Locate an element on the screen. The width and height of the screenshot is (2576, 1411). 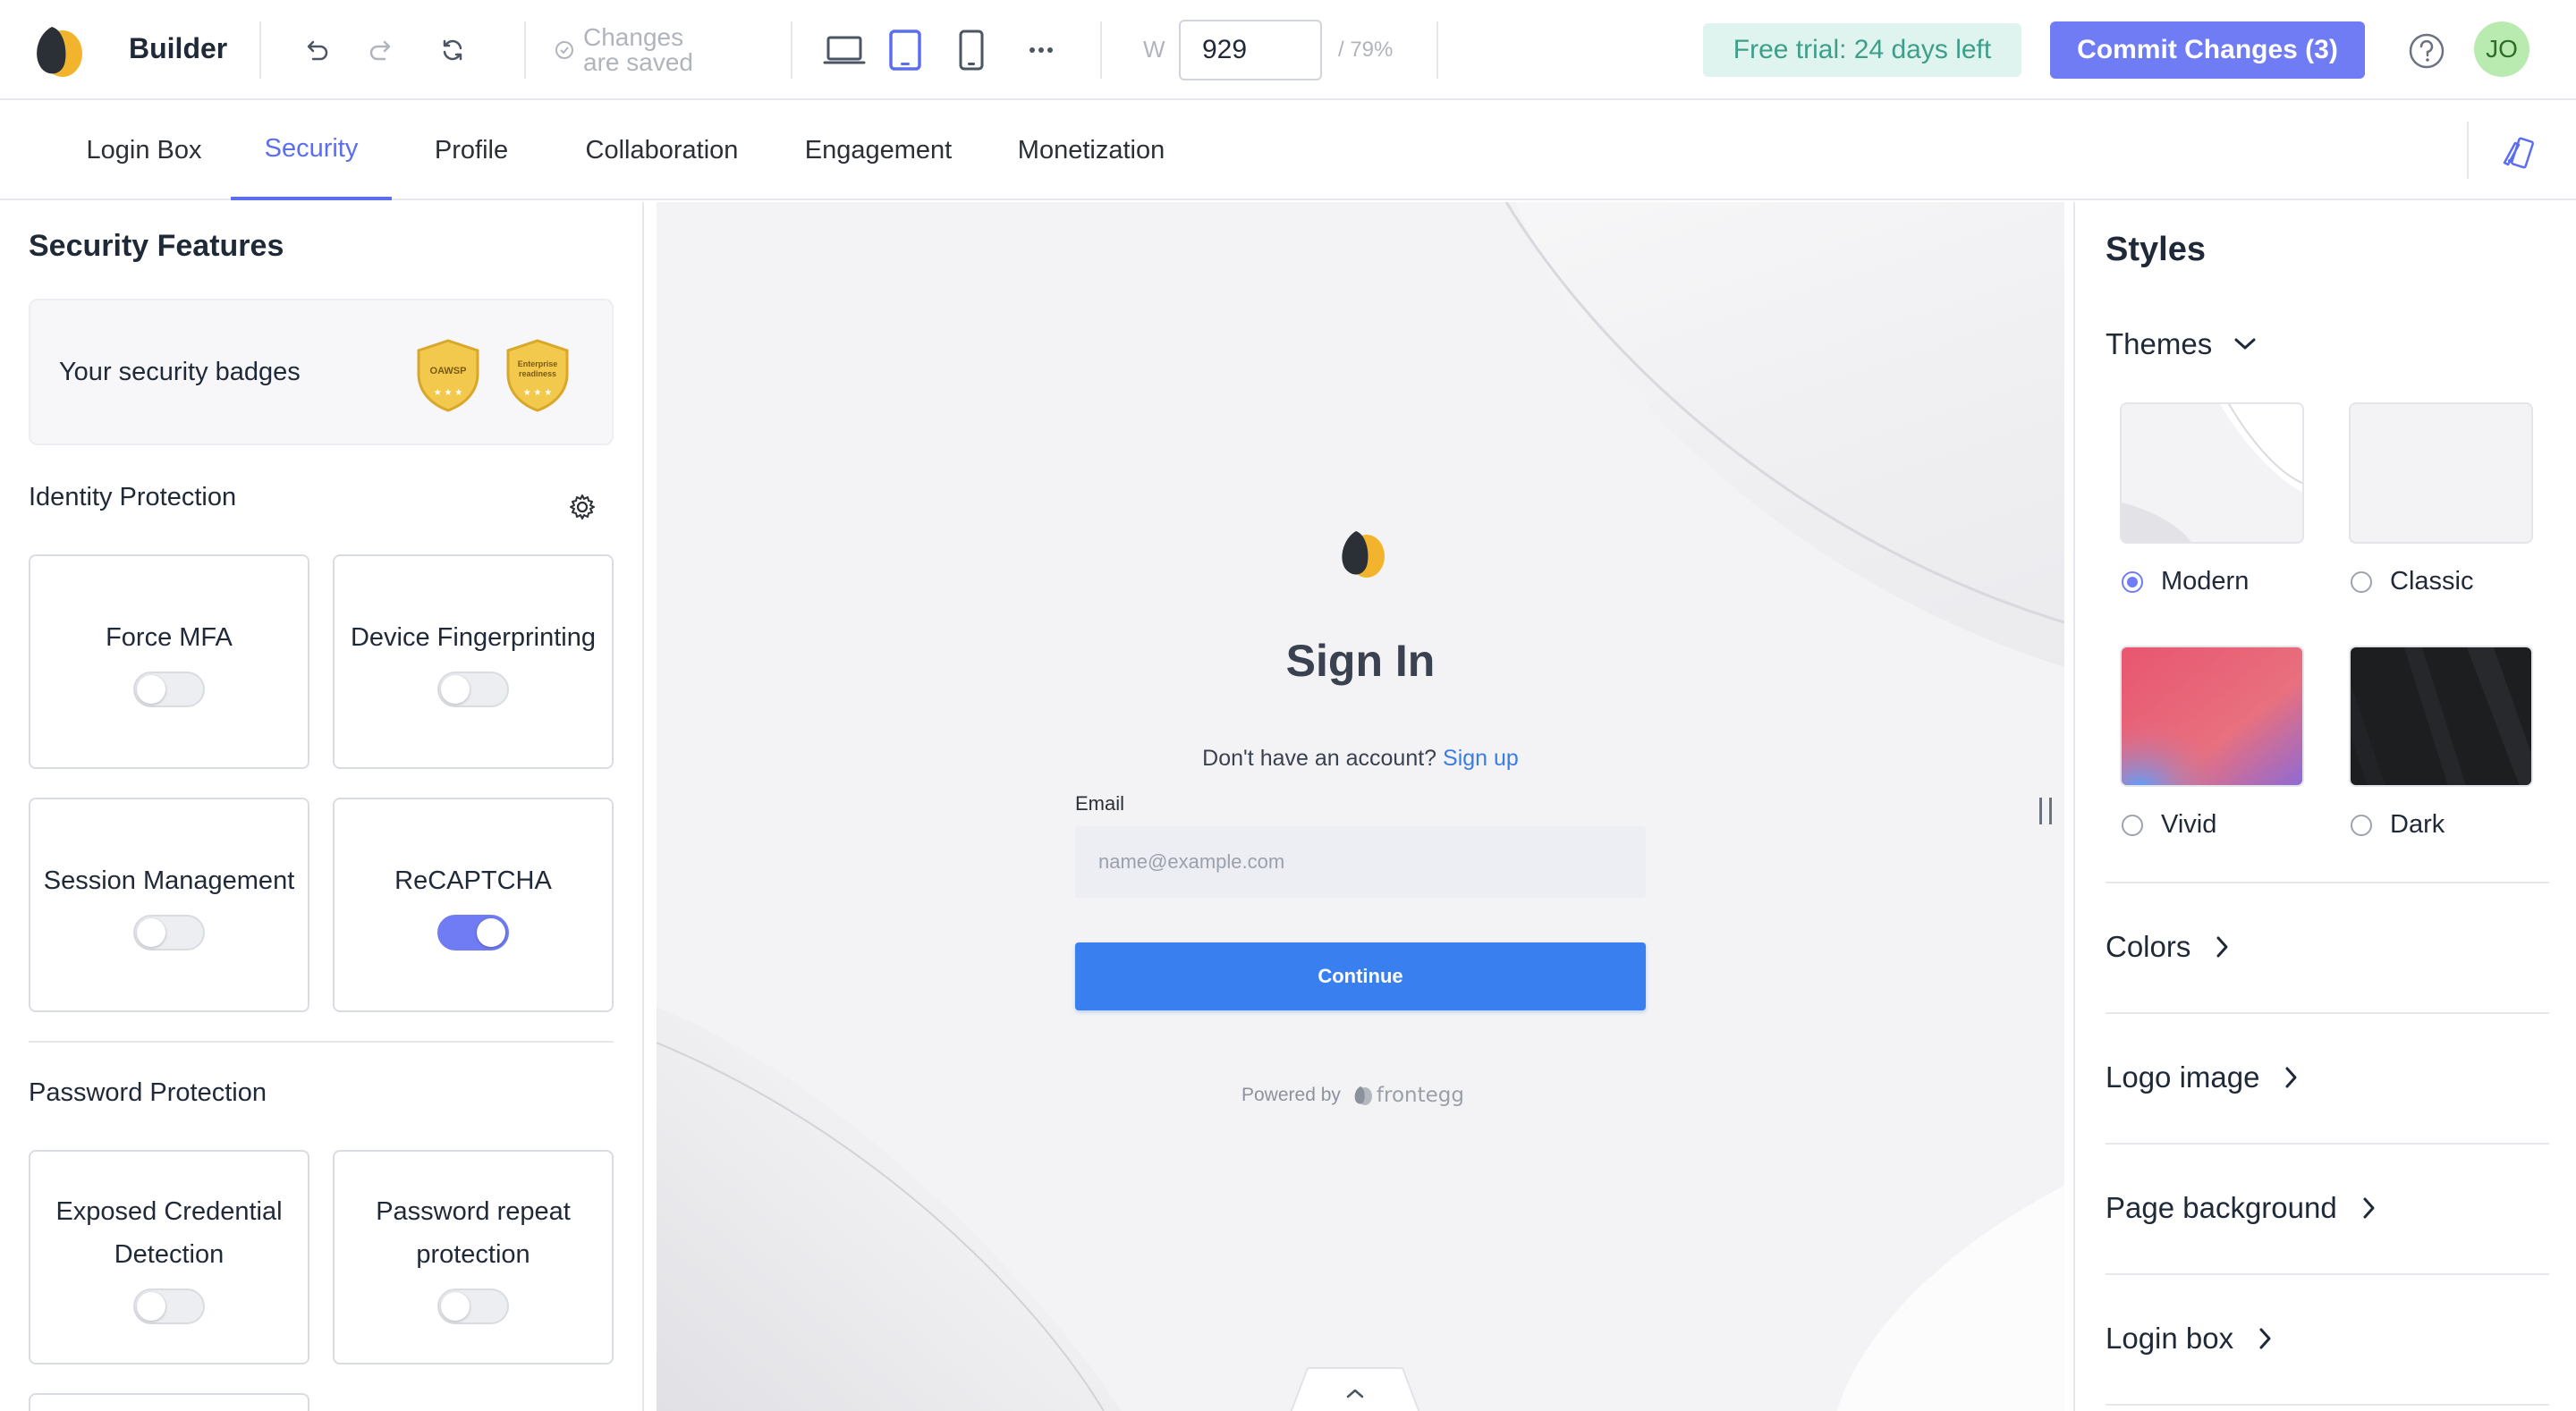
save-status-text: Changes are saved is located at coordinates (638, 49).